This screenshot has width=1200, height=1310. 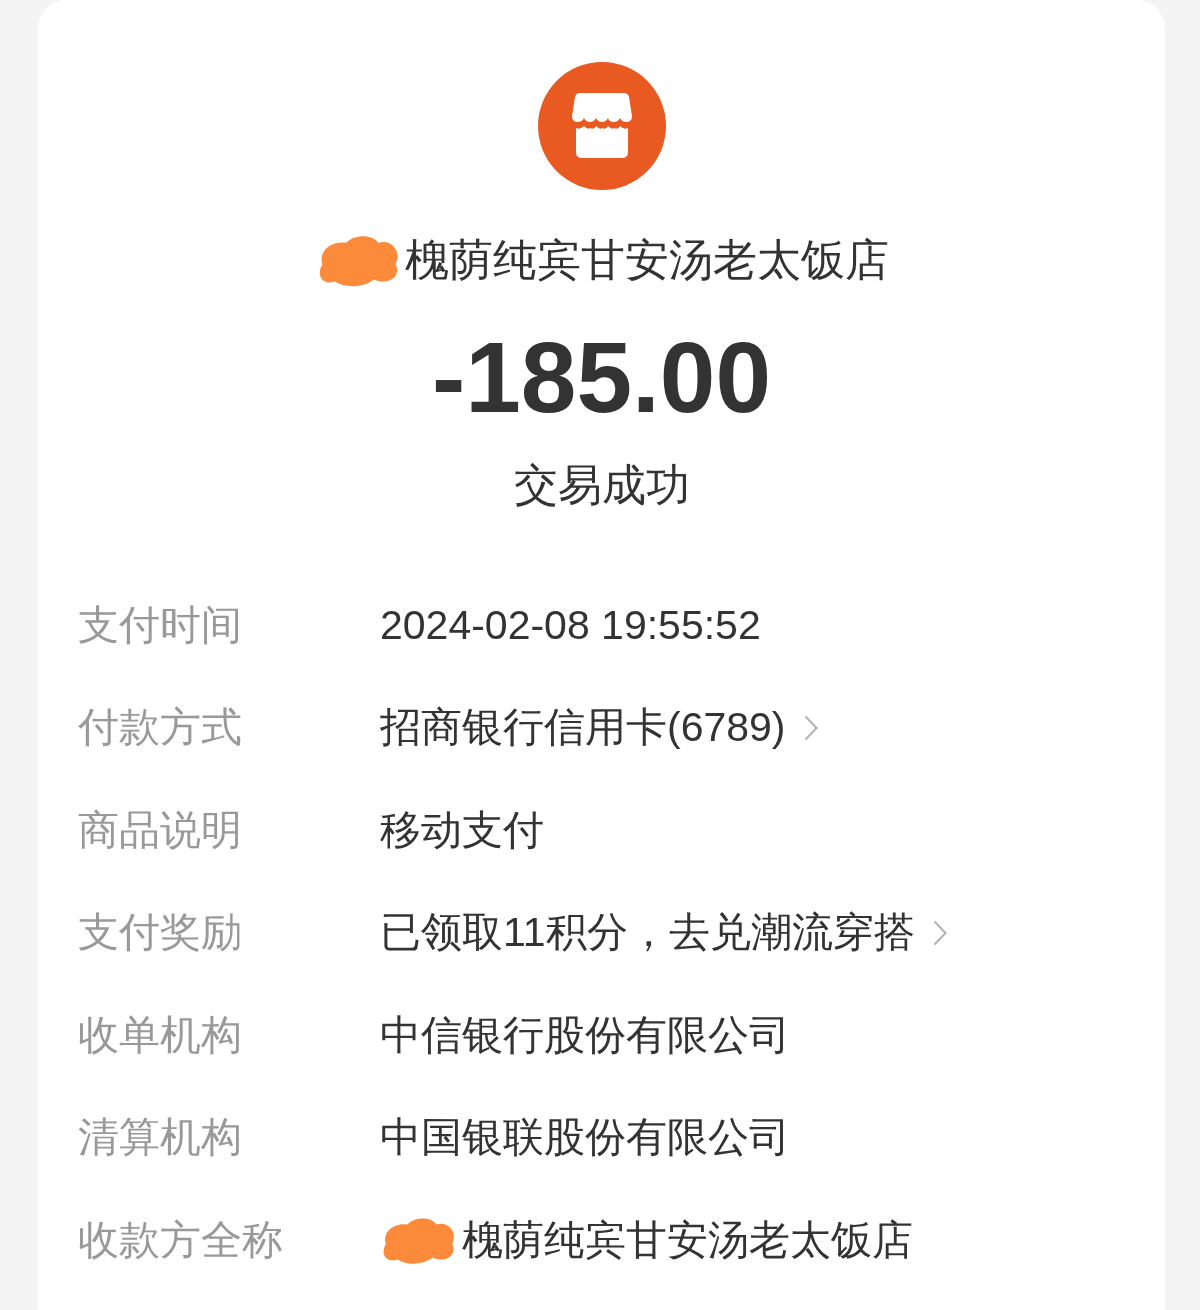 What do you see at coordinates (462, 830) in the screenshot?
I see `detail-value: 移动支付` at bounding box center [462, 830].